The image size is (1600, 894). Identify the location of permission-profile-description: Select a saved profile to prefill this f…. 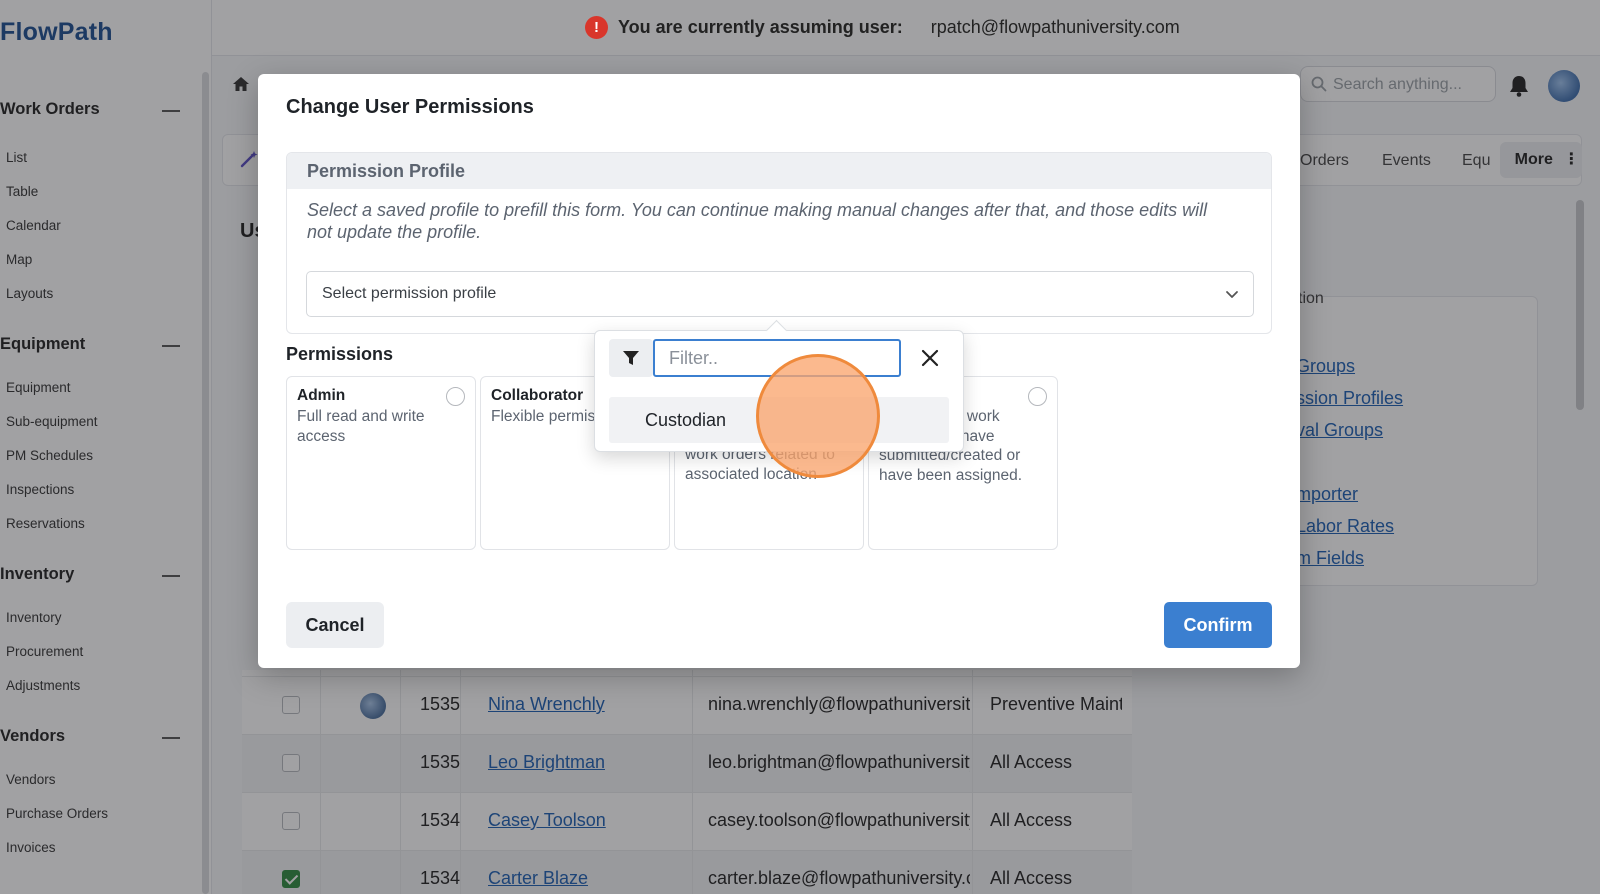
(757, 221).